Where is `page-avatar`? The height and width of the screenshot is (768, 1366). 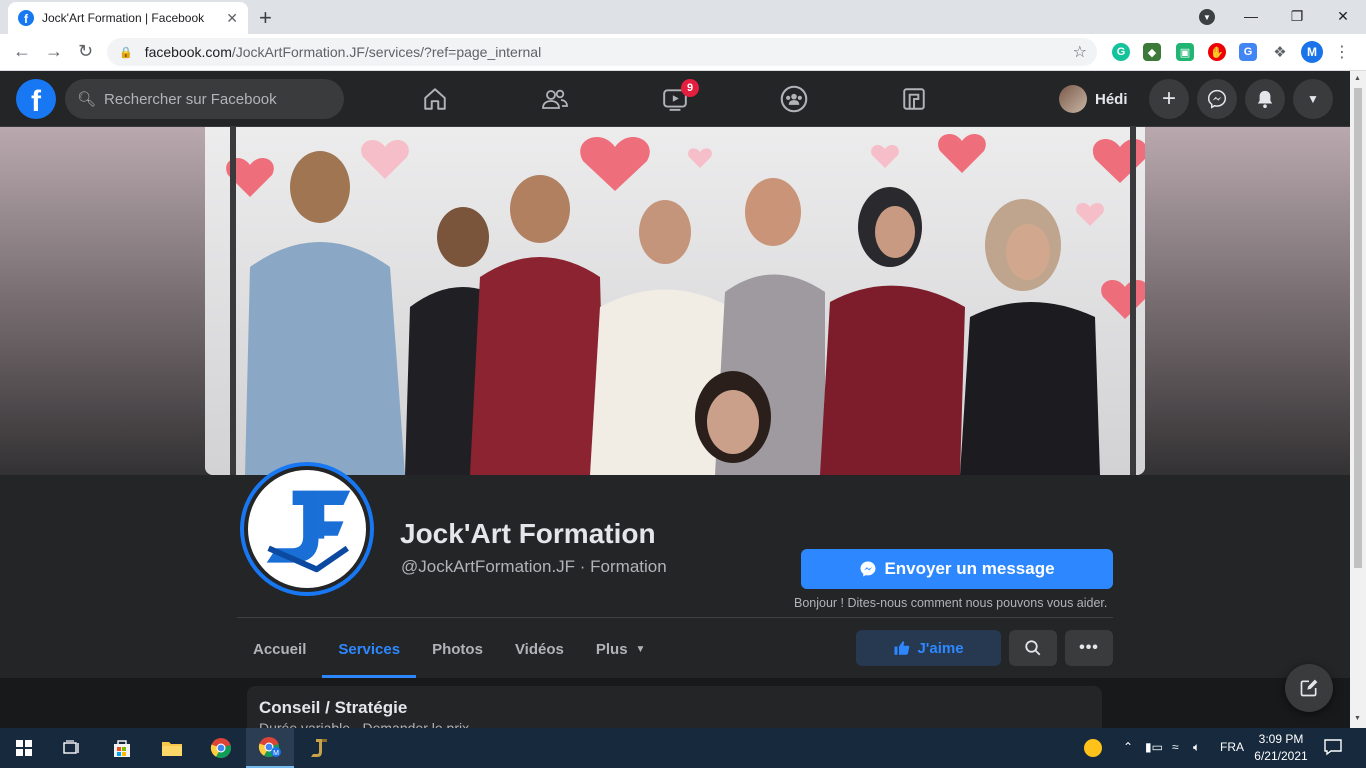
page-avatar is located at coordinates (307, 529).